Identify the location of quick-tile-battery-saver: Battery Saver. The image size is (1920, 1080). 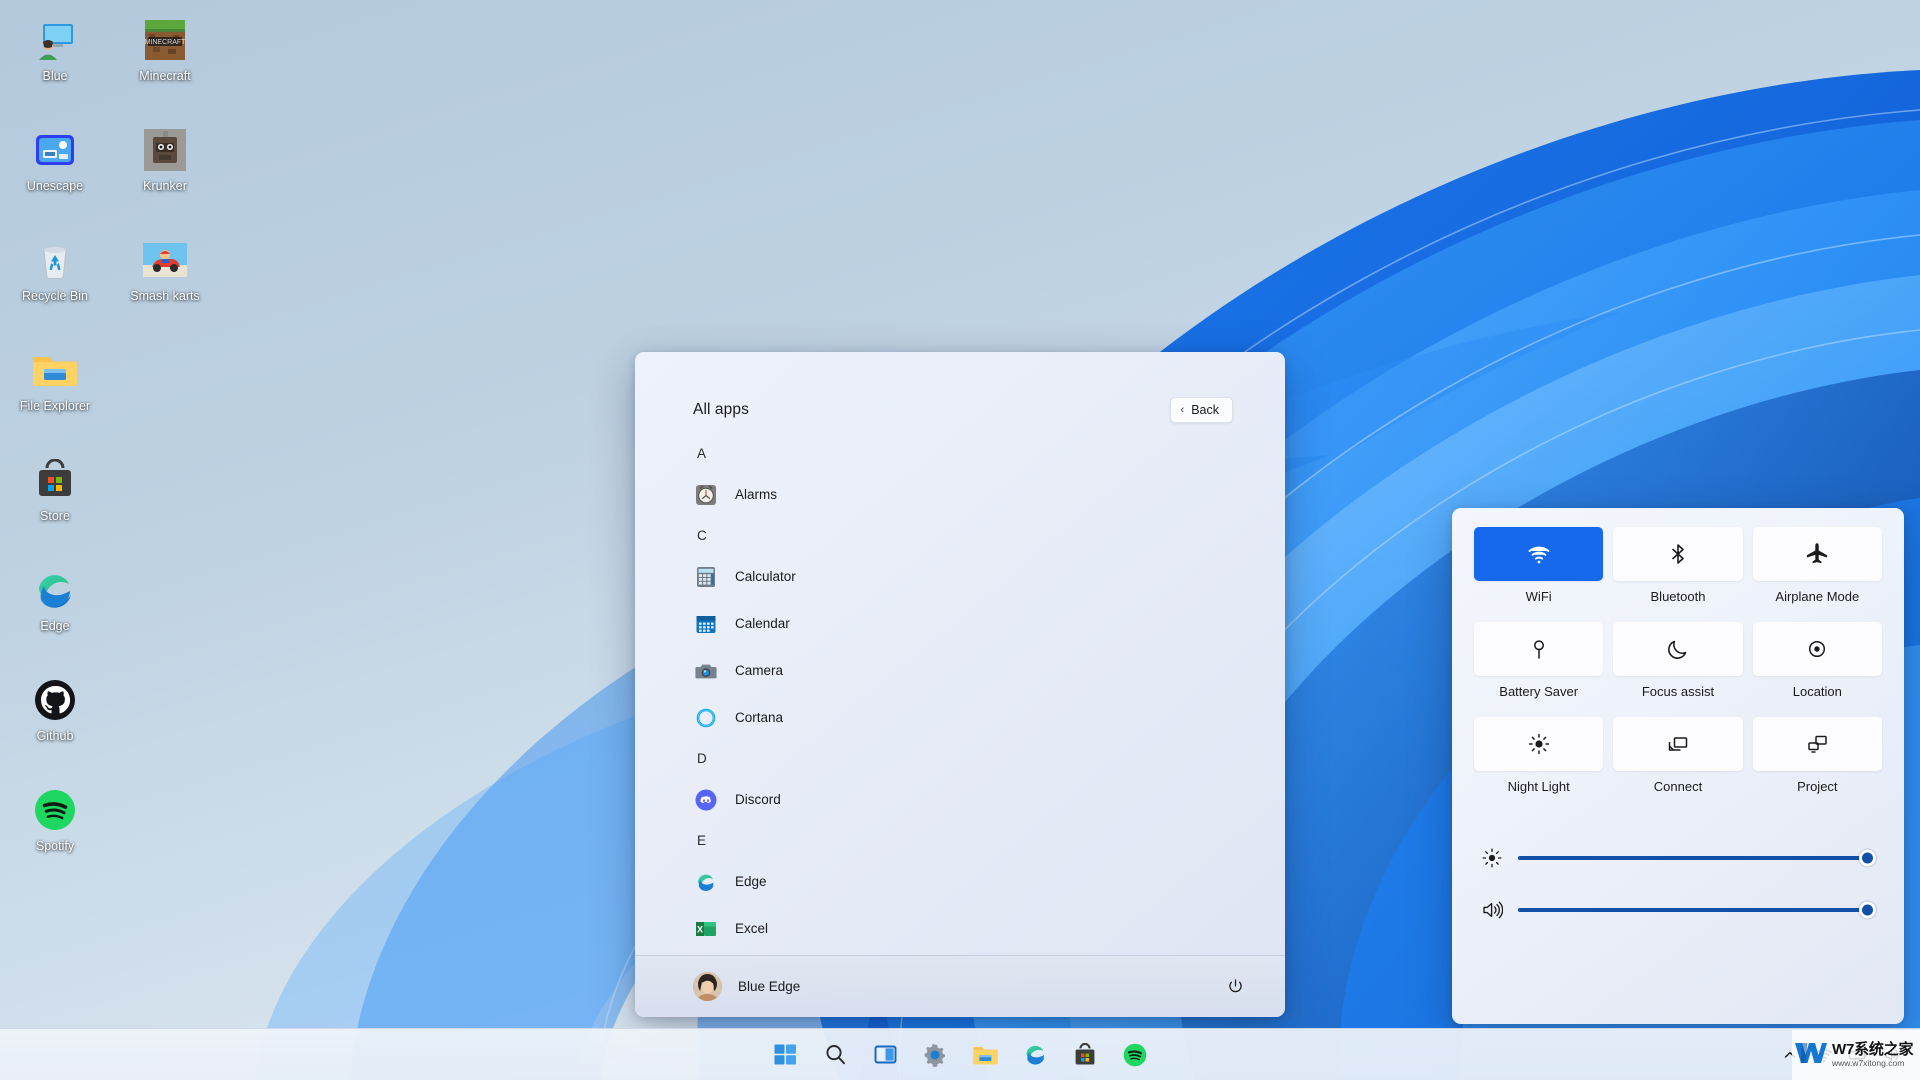
(1539, 666).